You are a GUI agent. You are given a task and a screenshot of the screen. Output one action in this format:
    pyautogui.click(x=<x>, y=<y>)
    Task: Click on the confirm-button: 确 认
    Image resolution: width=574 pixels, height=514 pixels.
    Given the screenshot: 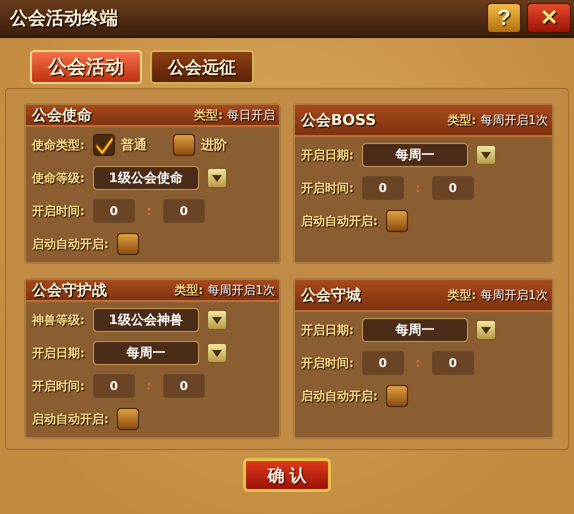 What is the action you would take?
    pyautogui.click(x=287, y=475)
    